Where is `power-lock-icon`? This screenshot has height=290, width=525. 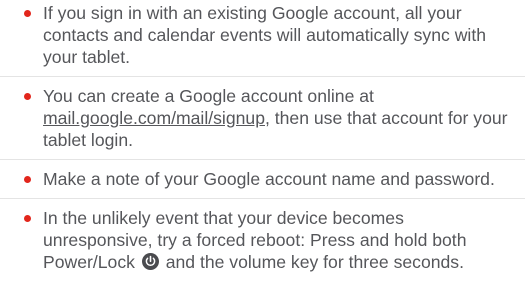
power-lock-icon is located at coordinates (150, 261).